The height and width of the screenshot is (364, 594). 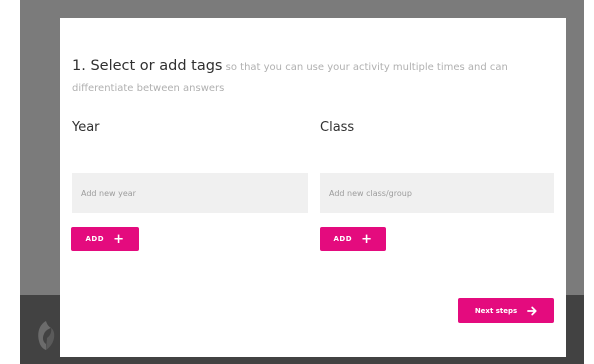 I want to click on add-year-button: ADD +, so click(x=105, y=239).